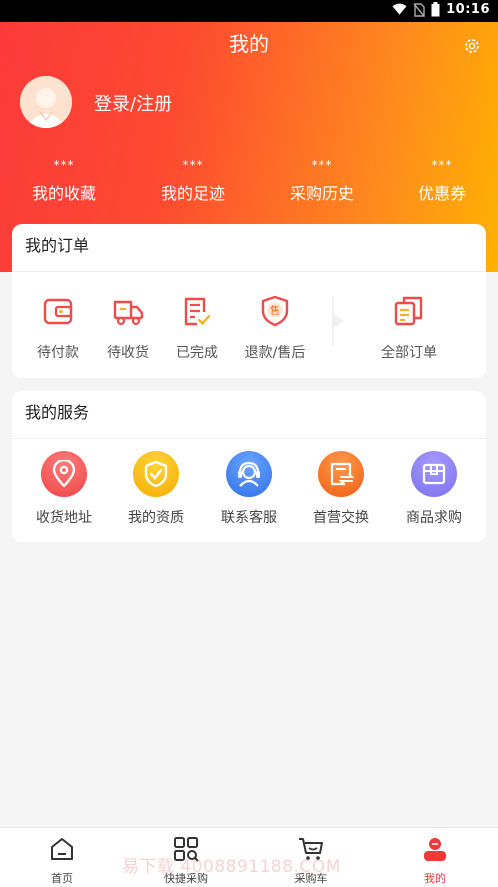 The width and height of the screenshot is (498, 887). I want to click on order-completed: 已完成, so click(197, 328).